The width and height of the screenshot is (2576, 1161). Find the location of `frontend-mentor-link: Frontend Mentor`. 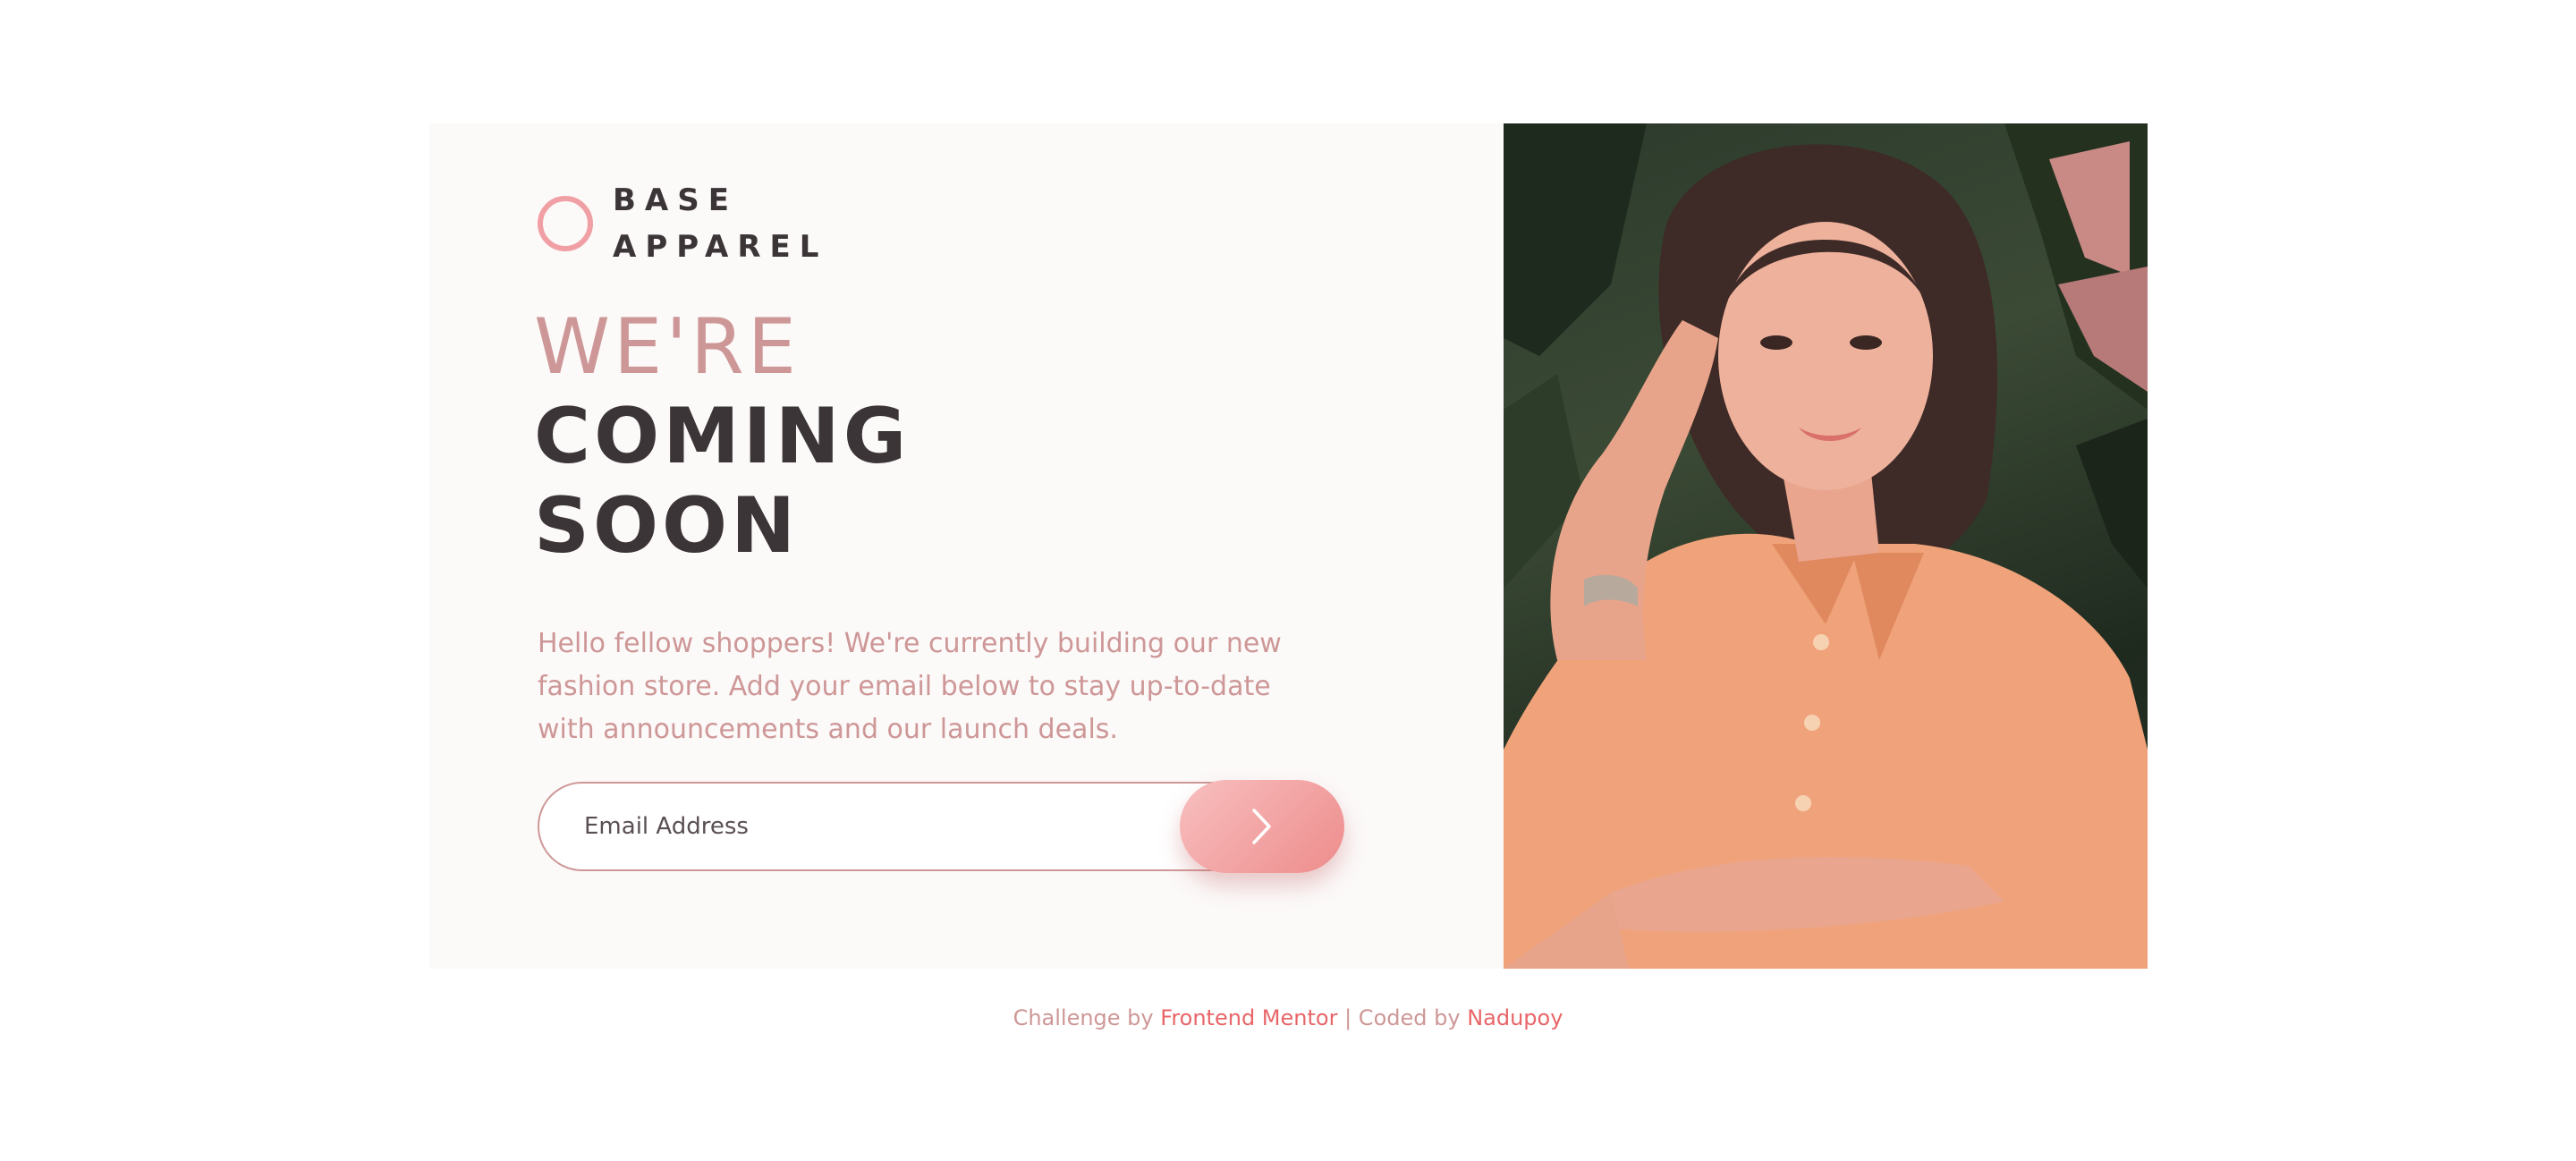

frontend-mentor-link: Frontend Mentor is located at coordinates (1248, 1017).